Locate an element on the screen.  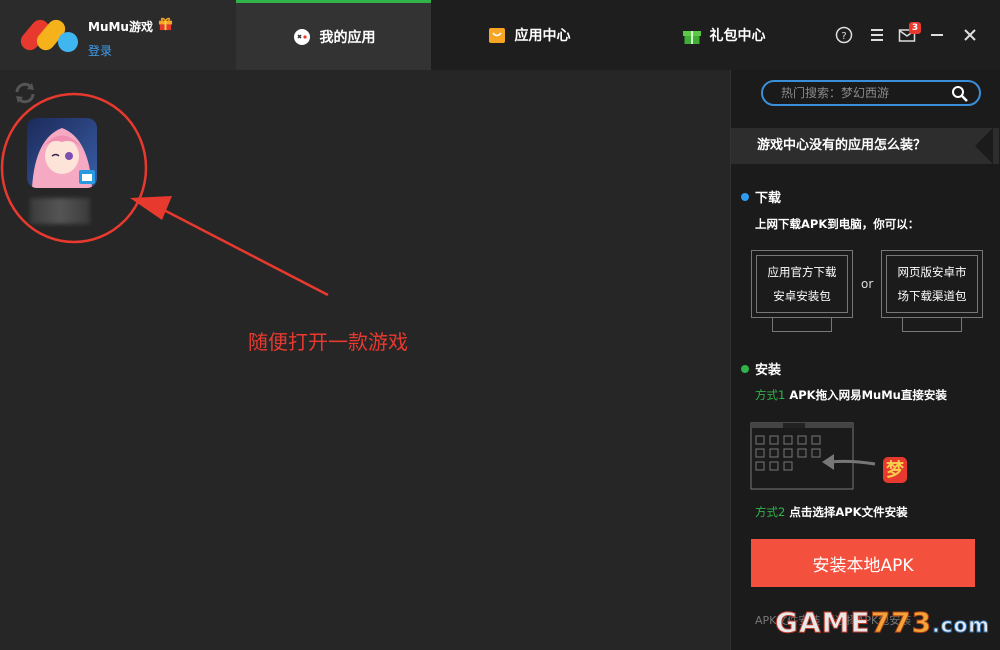
mail-icon: 3 is located at coordinates (909, 33).